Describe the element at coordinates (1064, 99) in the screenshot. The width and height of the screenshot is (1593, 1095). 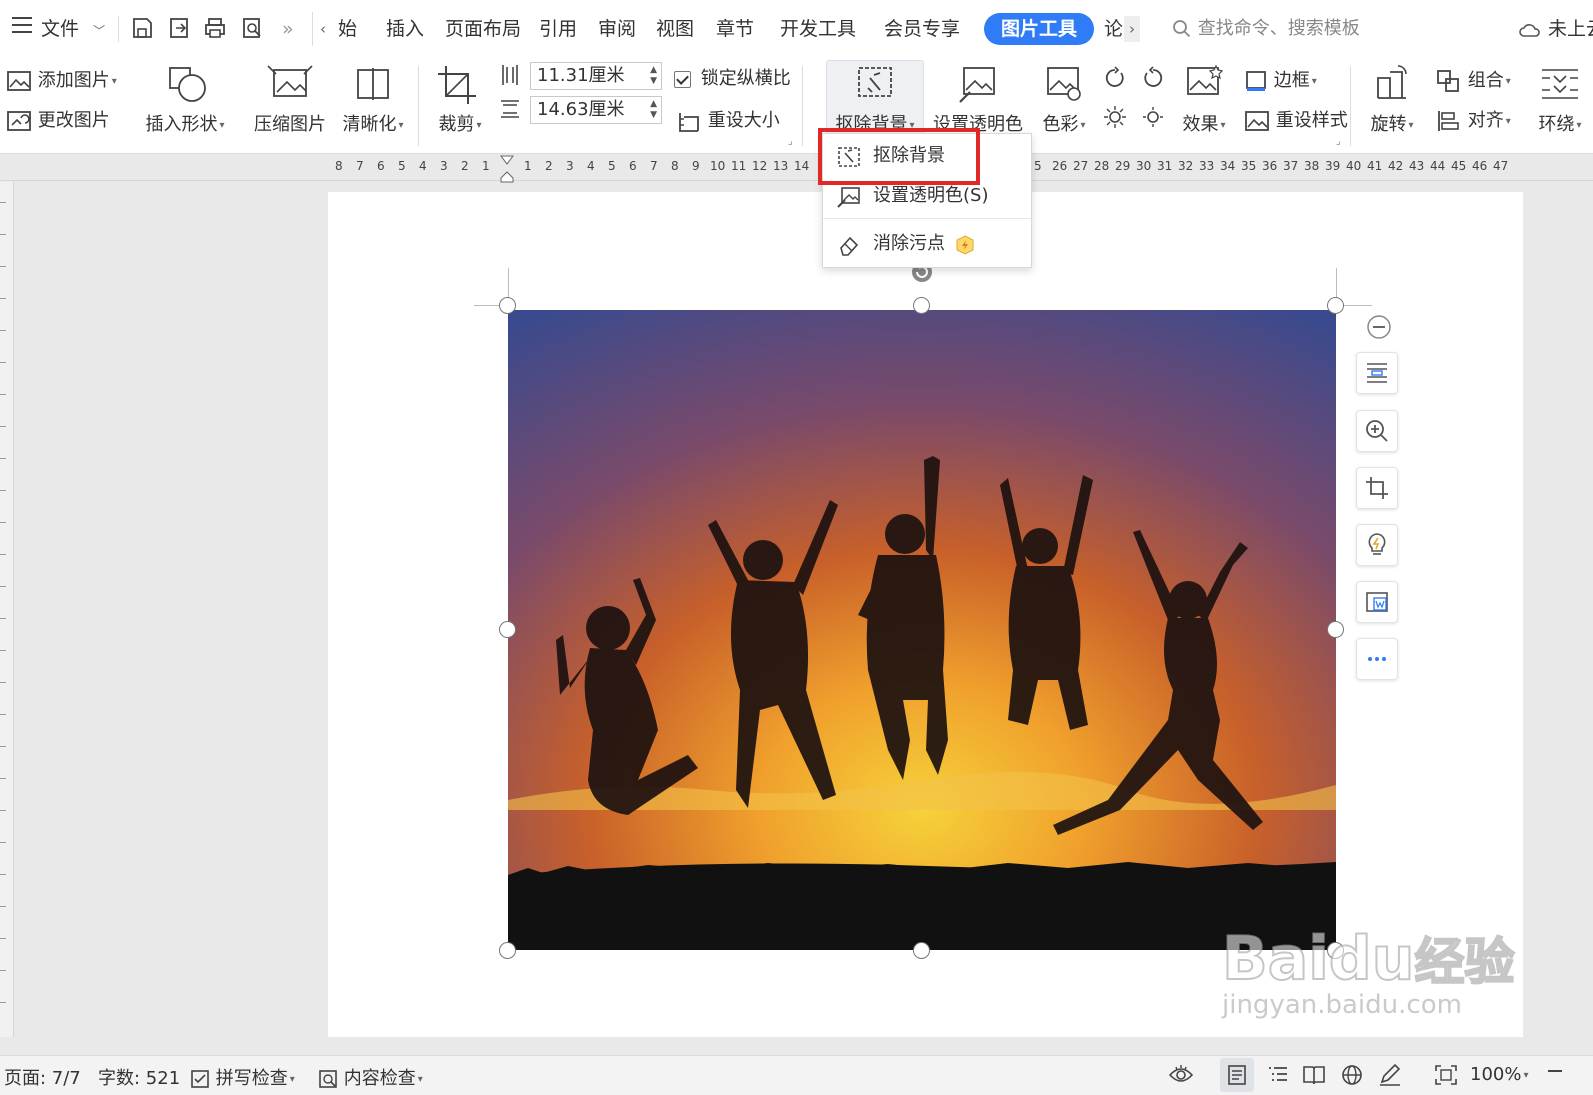
I see `color-button: 色彩 ▾` at that location.